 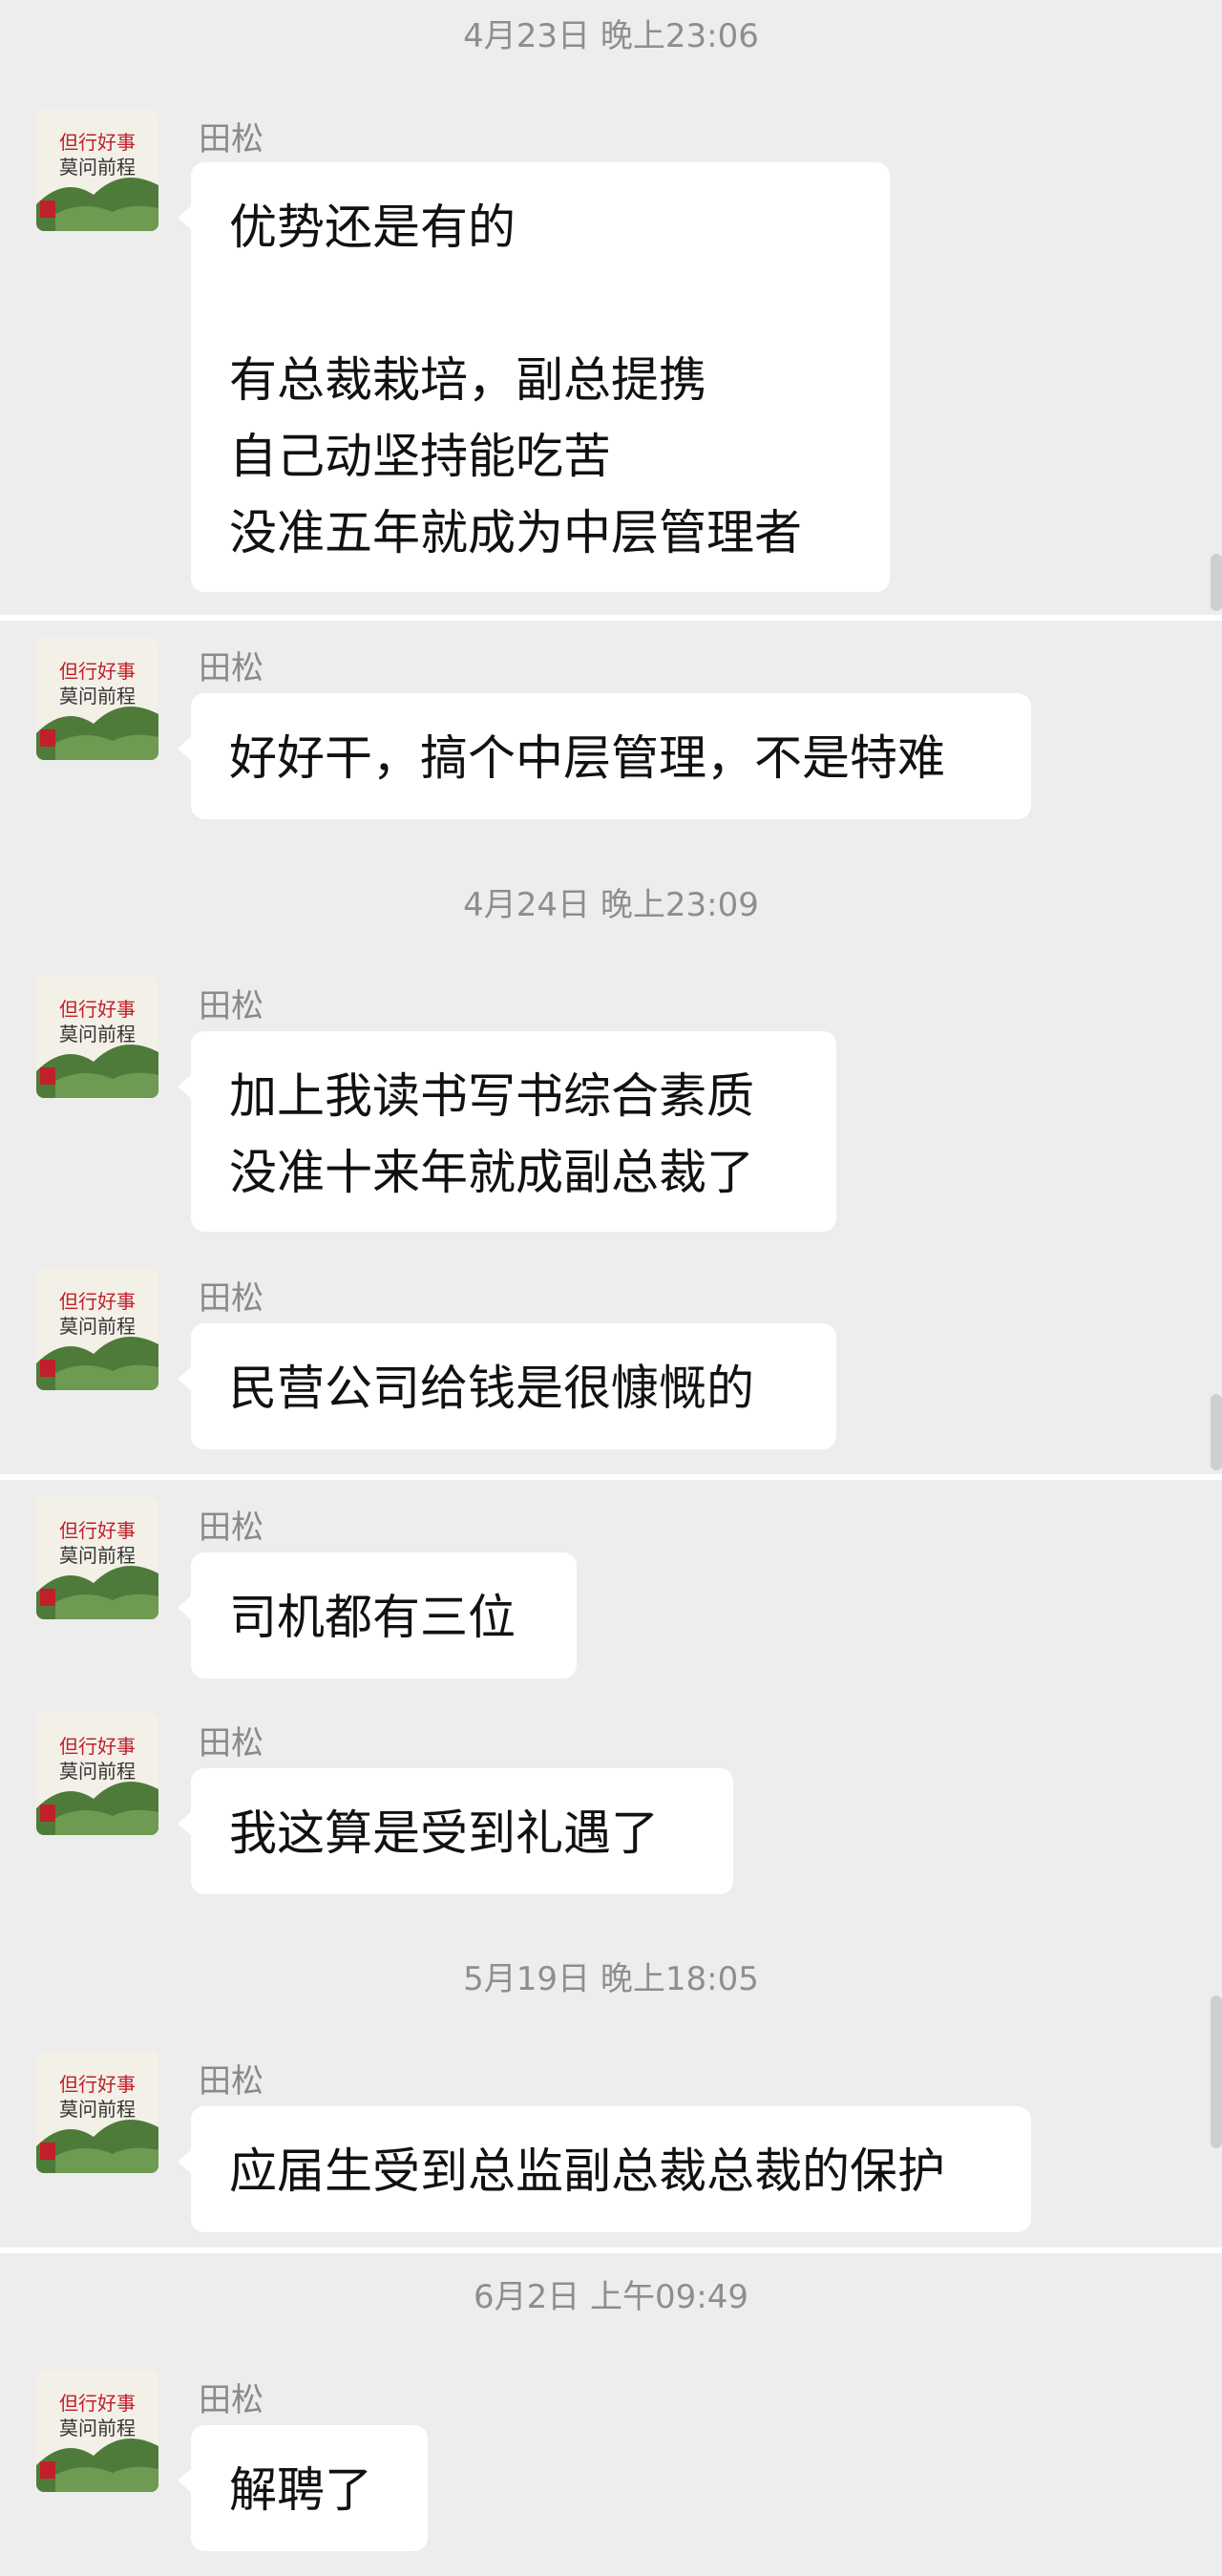 I want to click on message-bubble: 应届生受到总监副总裁总裁的保护, so click(x=605, y=2169).